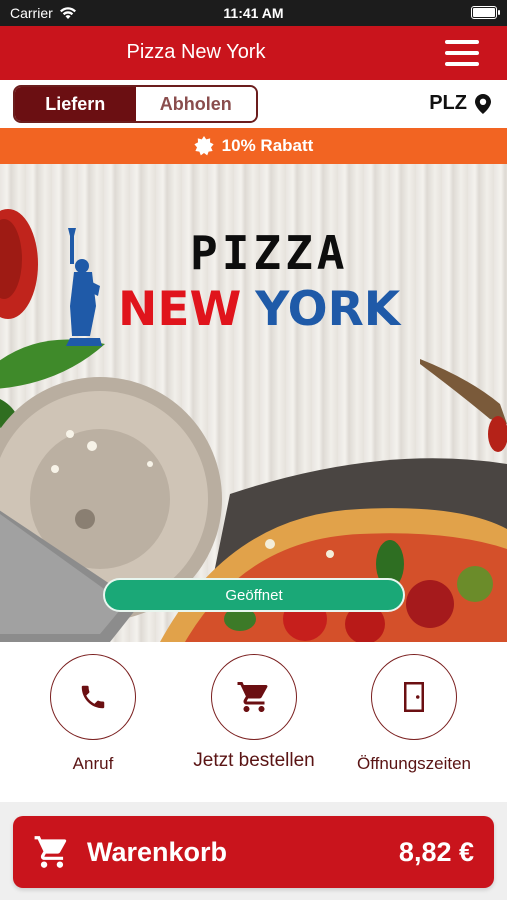 The image size is (507, 900). I want to click on shopping-cart-icon, so click(252, 697).